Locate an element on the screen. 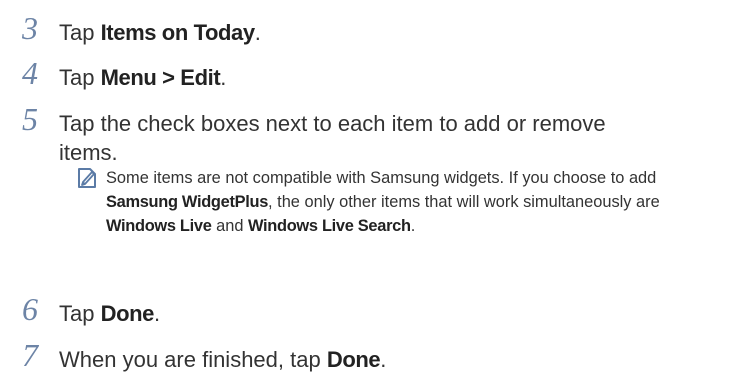  step-text: When you are finished, tap Done. is located at coordinates (389, 359).